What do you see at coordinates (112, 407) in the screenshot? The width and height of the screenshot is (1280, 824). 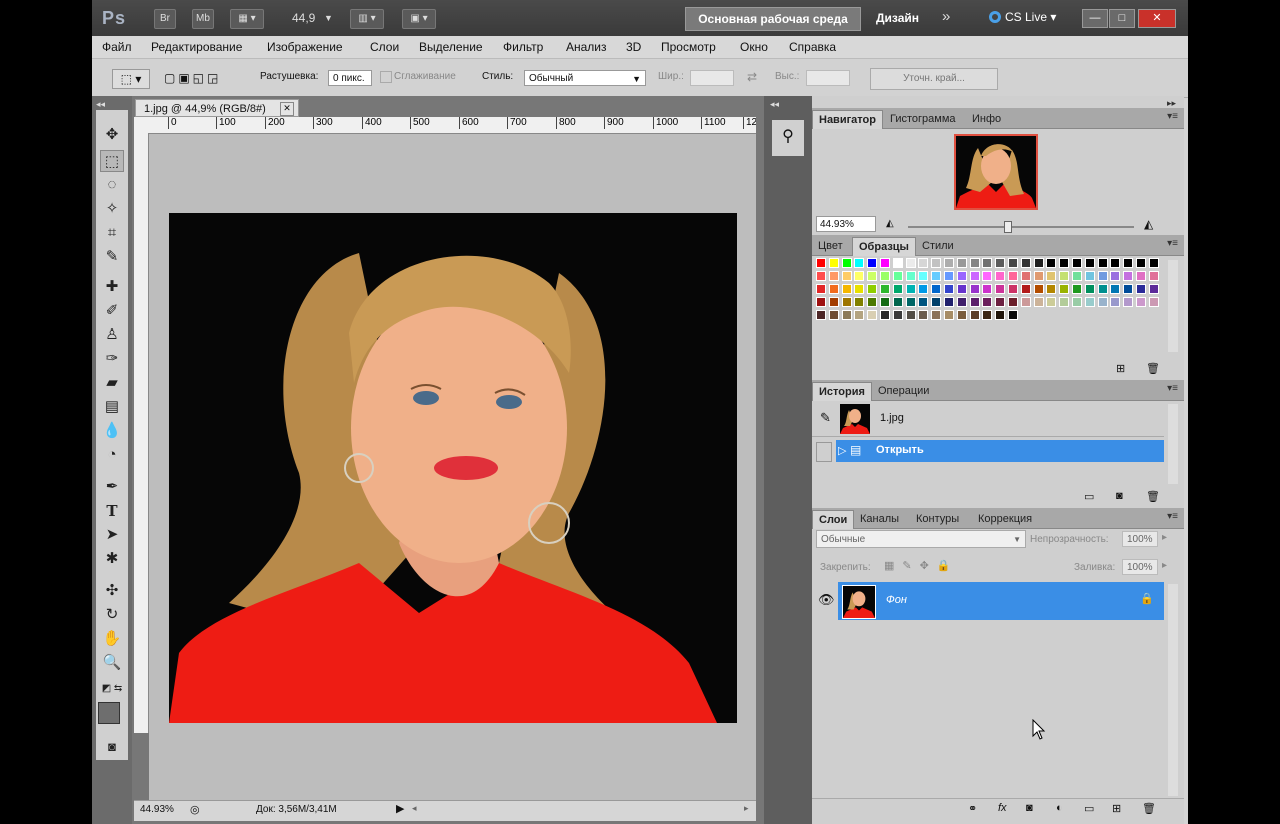 I see `gradient-tool-icon: ▤` at bounding box center [112, 407].